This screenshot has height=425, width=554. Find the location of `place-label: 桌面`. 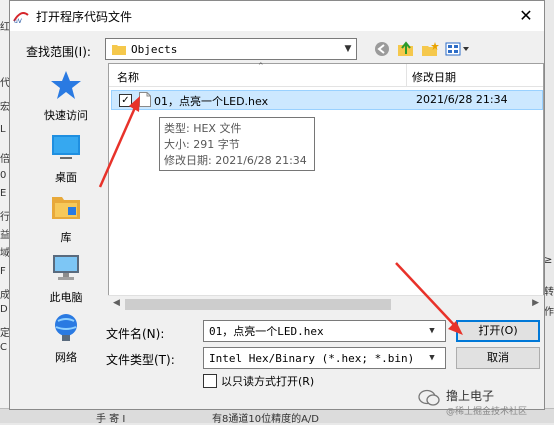

place-label: 桌面 is located at coordinates (66, 177).